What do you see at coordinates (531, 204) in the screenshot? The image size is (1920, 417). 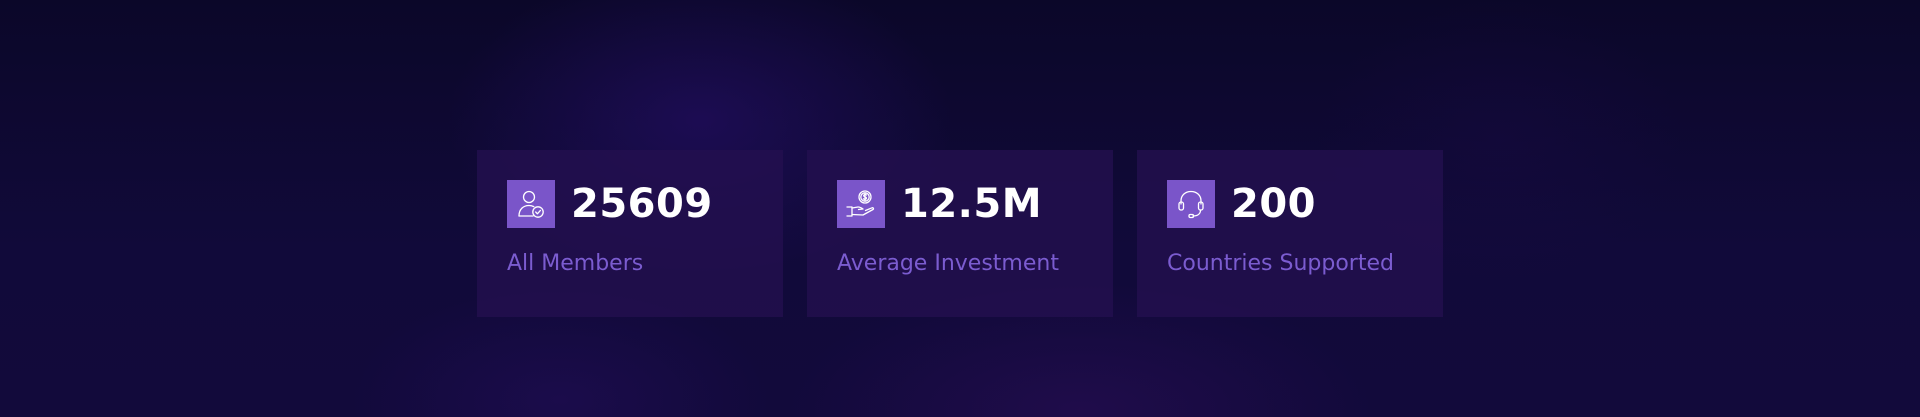 I see `member-verified-icon` at bounding box center [531, 204].